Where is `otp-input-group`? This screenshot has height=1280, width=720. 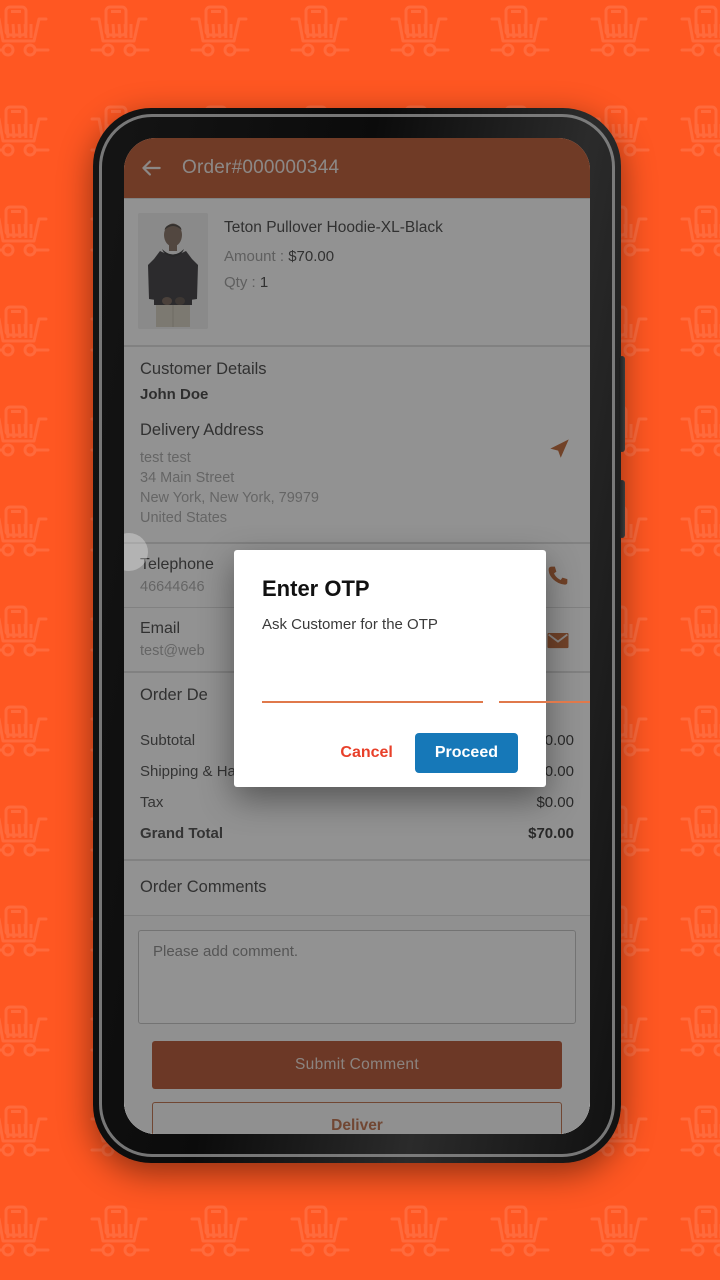 otp-input-group is located at coordinates (426, 690).